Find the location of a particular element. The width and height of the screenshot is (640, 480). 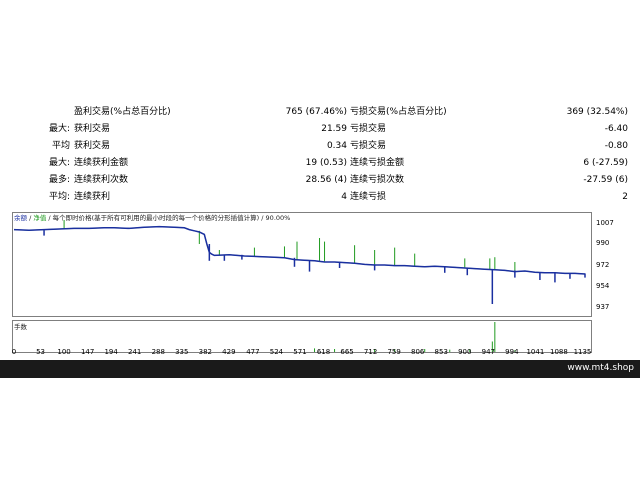

stat-row: 平均: 连续获利 4 连续亏损 2 is located at coordinates (320, 197).